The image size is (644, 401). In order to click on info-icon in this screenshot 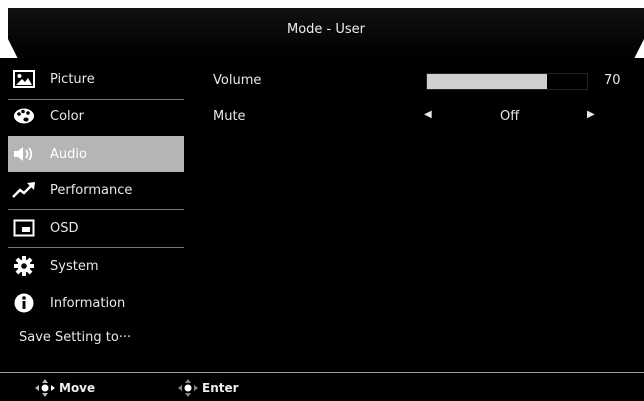, I will do `click(24, 303)`.